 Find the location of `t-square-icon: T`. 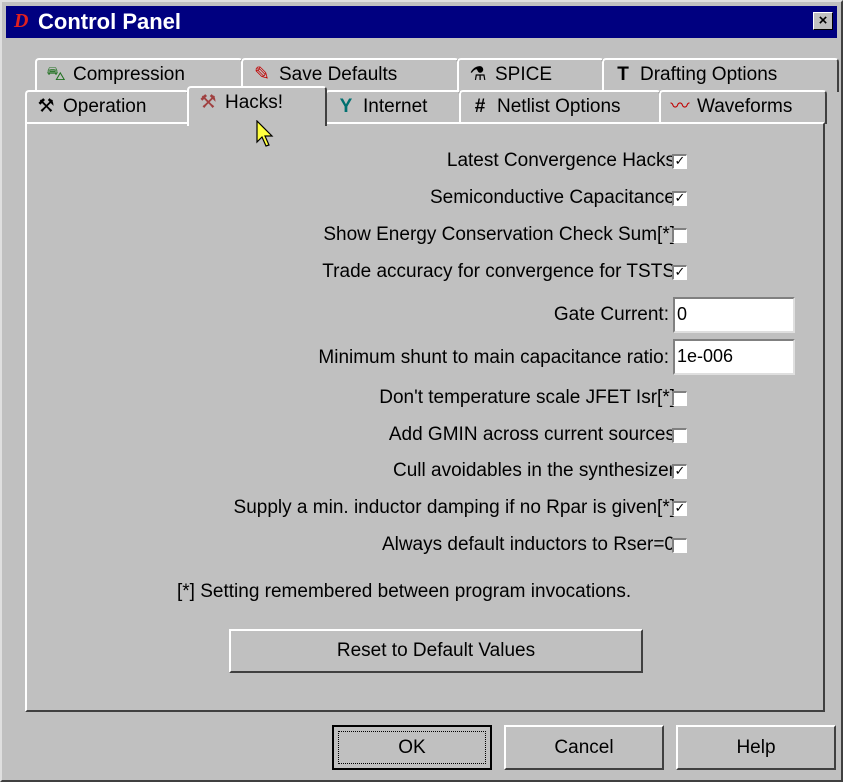

t-square-icon: T is located at coordinates (623, 74).